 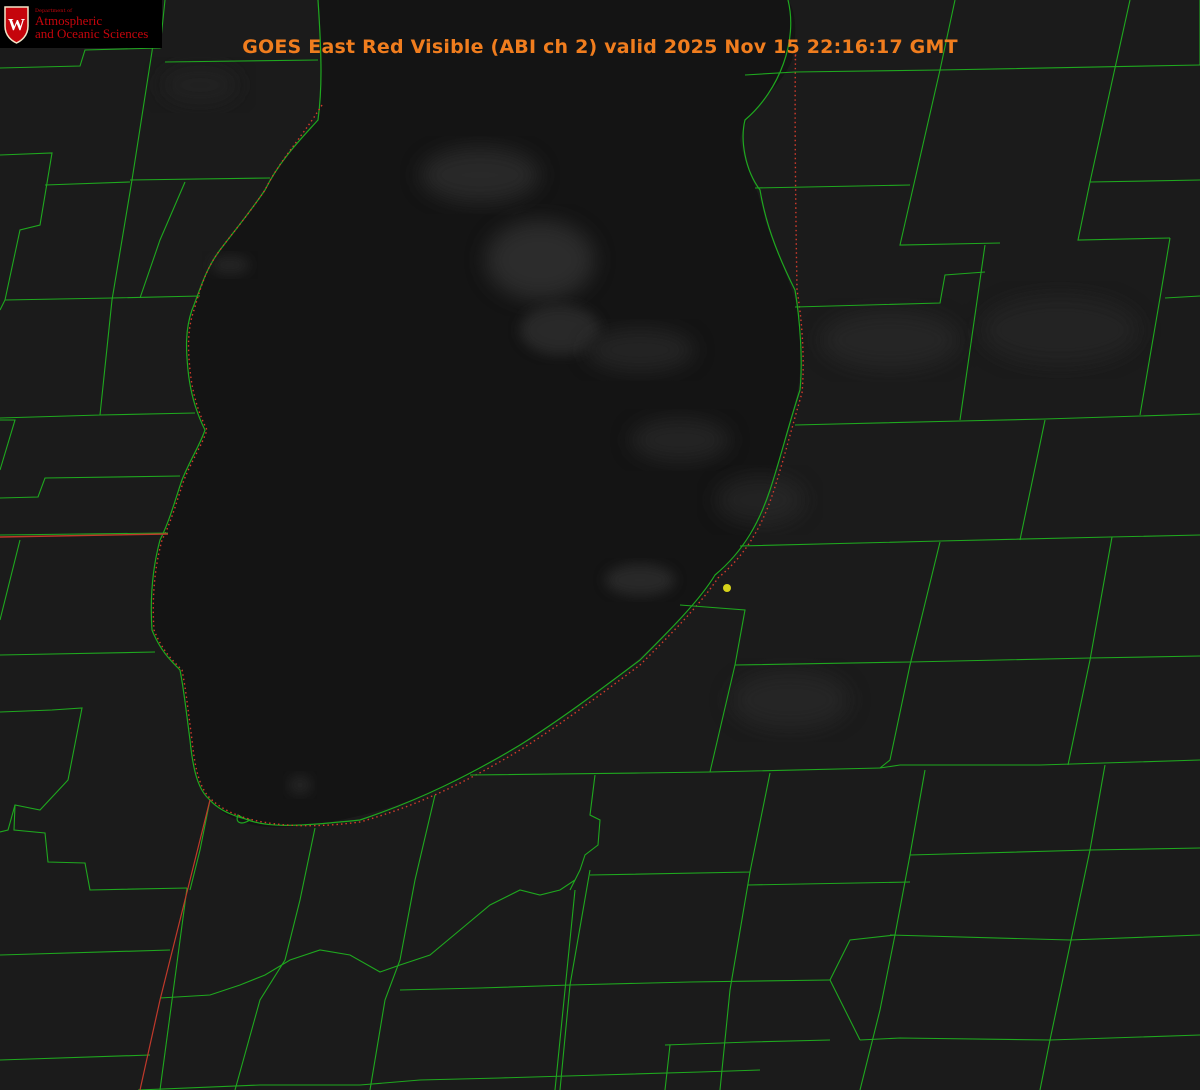 What do you see at coordinates (16, 24) in the screenshot?
I see `svg-text: W` at bounding box center [16, 24].